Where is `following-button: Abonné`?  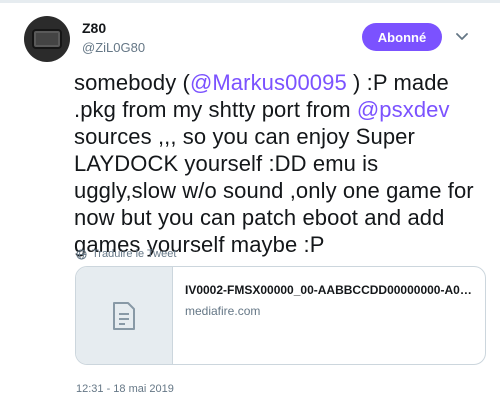 following-button: Abonné is located at coordinates (402, 37).